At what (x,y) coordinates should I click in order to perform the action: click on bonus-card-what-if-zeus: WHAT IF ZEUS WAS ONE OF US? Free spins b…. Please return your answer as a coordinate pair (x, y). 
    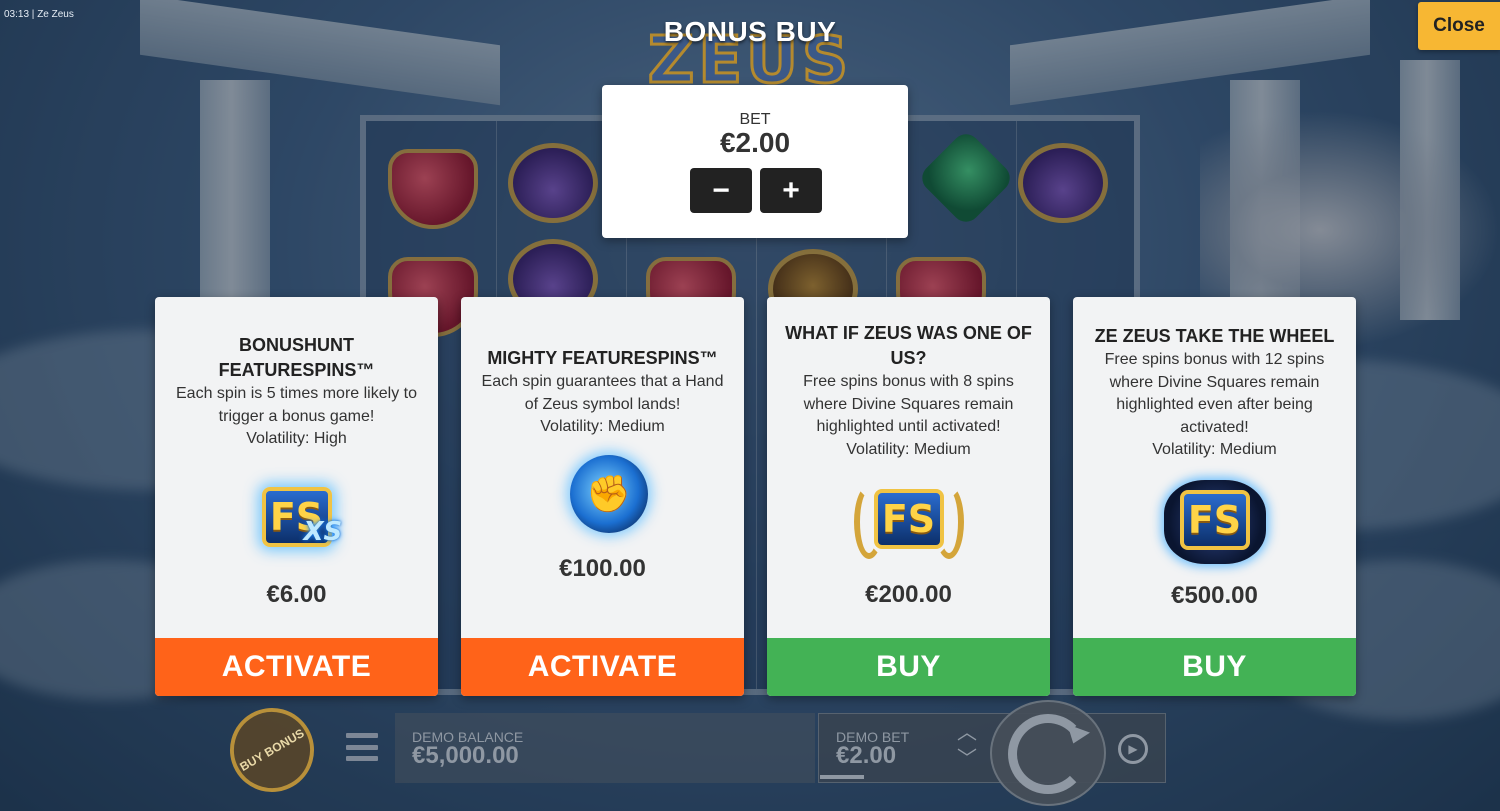
    Looking at the image, I should click on (908, 496).